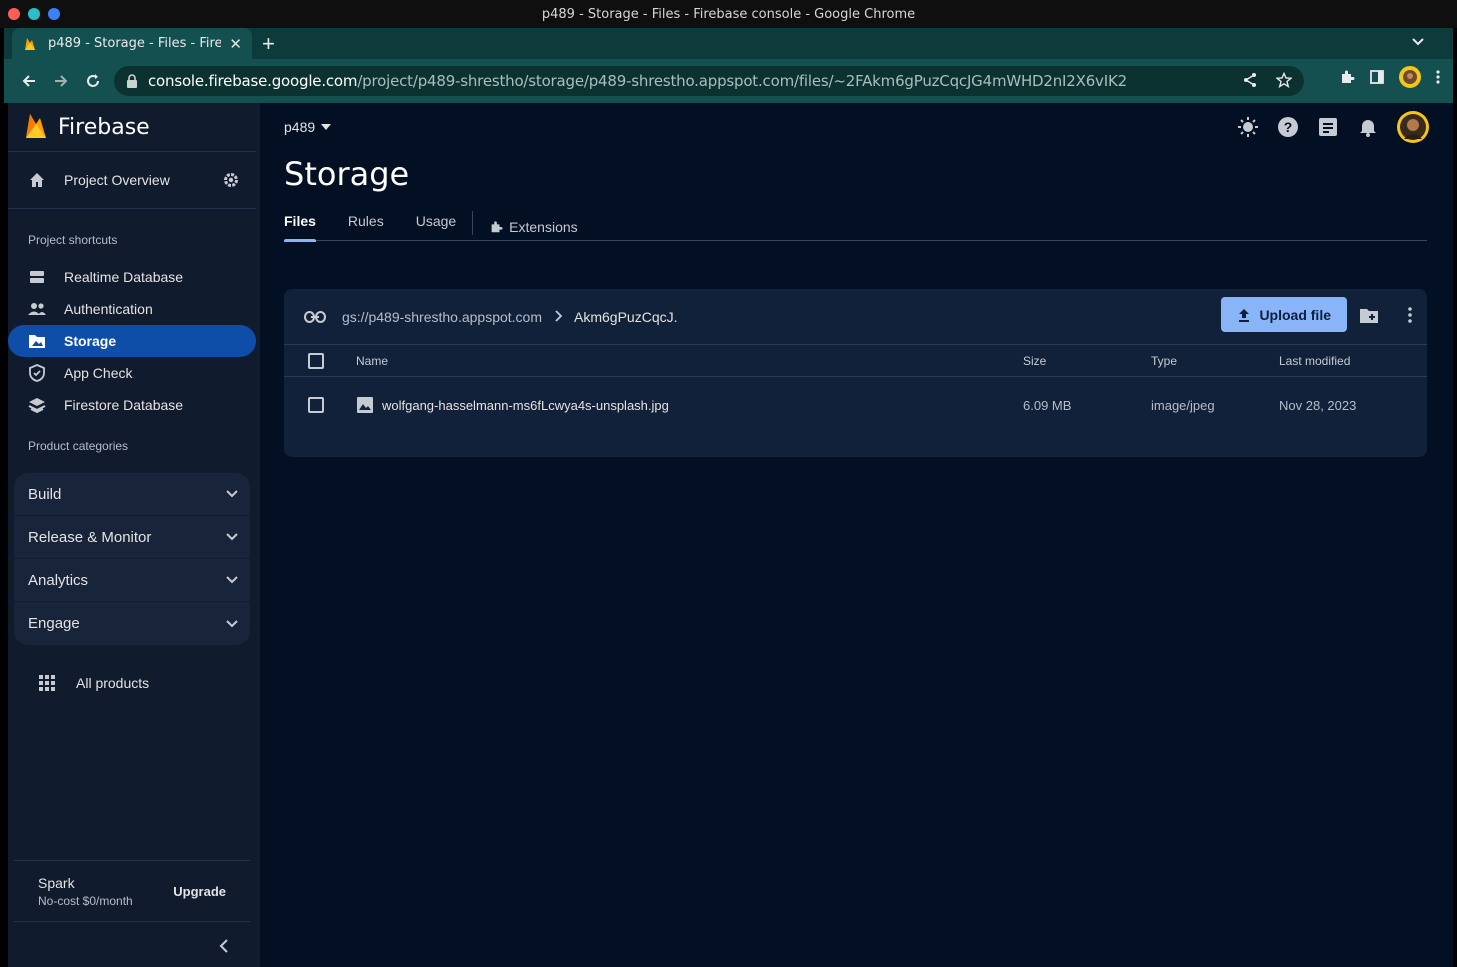  What do you see at coordinates (132, 43) in the screenshot?
I see `browser-tab: p489 - Storage - Files - Fireb ✕` at bounding box center [132, 43].